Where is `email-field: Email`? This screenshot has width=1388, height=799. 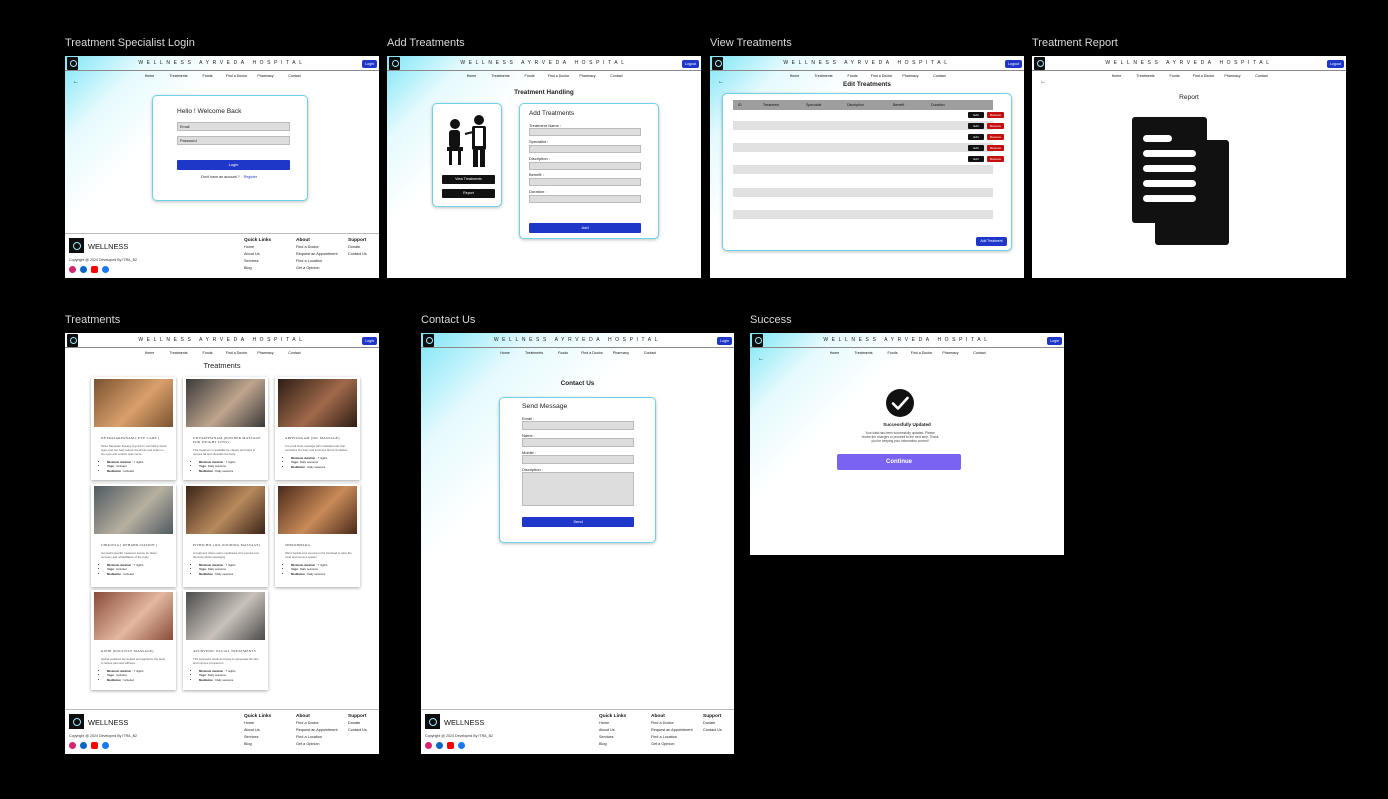
email-field: Email is located at coordinates (233, 126).